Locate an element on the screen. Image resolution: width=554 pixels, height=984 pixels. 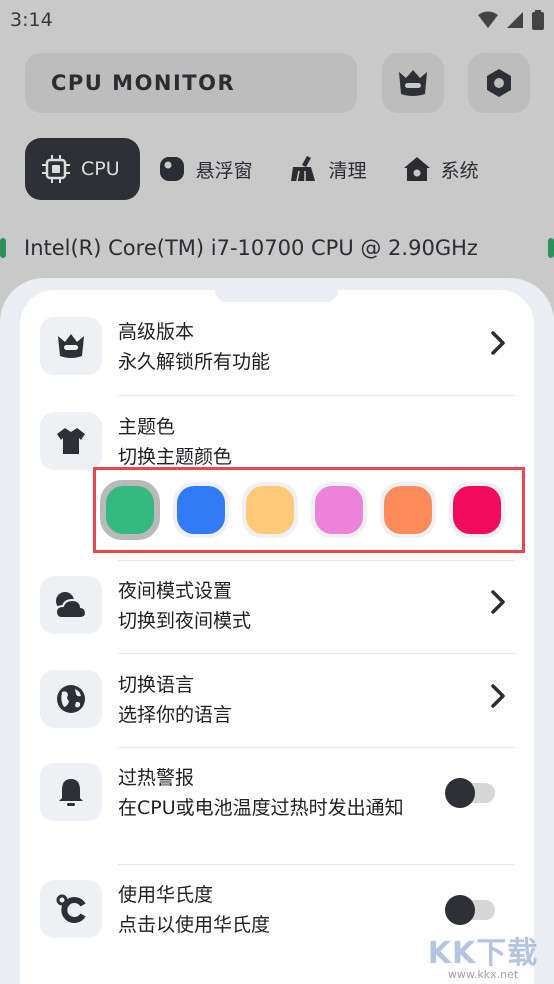
overheat-icon-box is located at coordinates (71, 792).